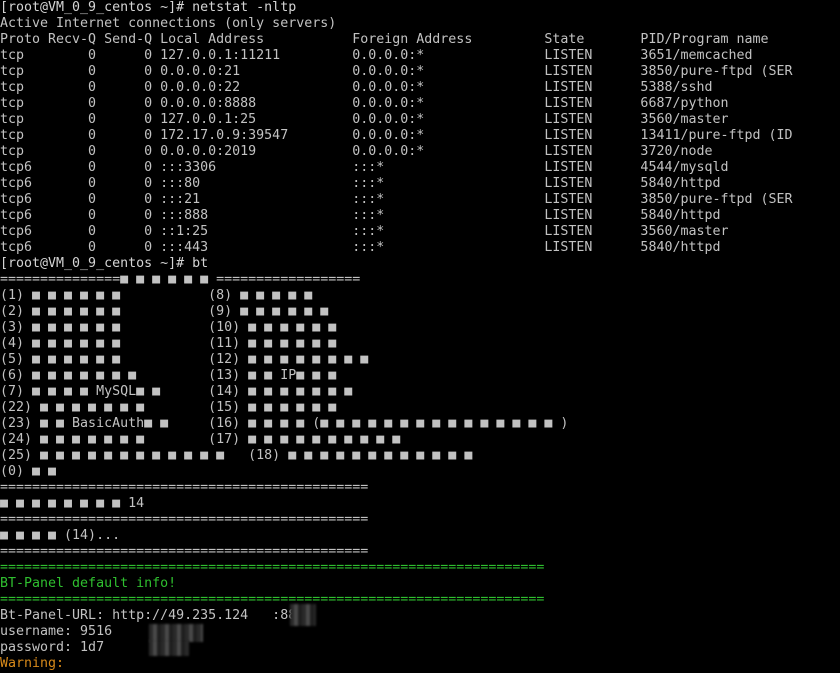  I want to click on bt-panel-username: username: 9516, so click(56, 631).